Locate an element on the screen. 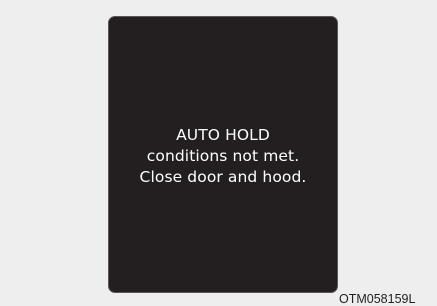 The height and width of the screenshot is (306, 437). message-line-3: Close door and hood. is located at coordinates (223, 177).